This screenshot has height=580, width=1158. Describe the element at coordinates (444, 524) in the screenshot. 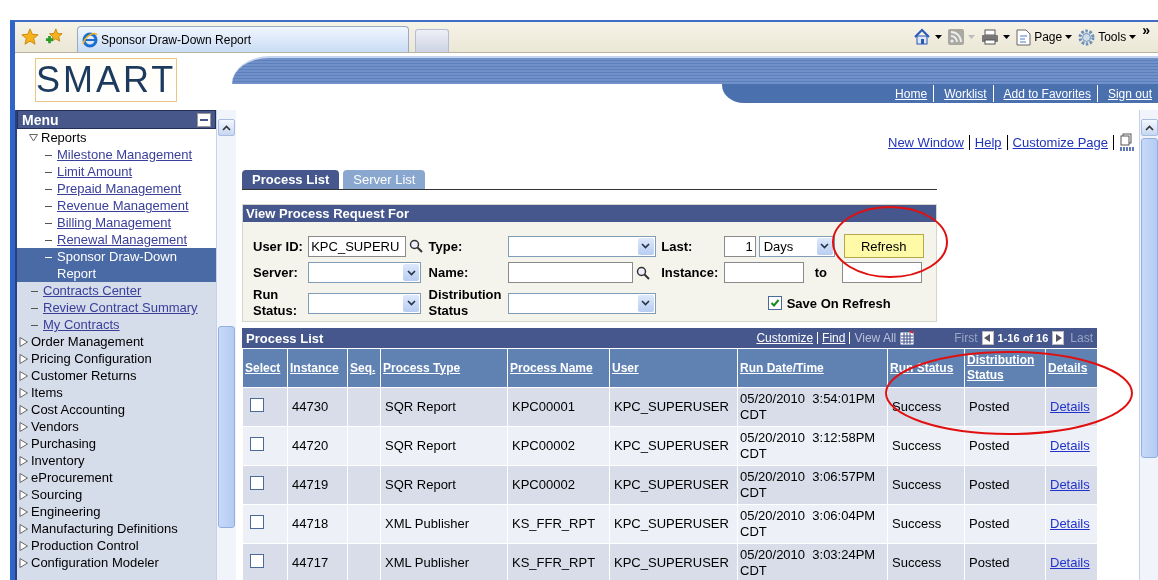

I see `table-cell: XML Publisher` at that location.